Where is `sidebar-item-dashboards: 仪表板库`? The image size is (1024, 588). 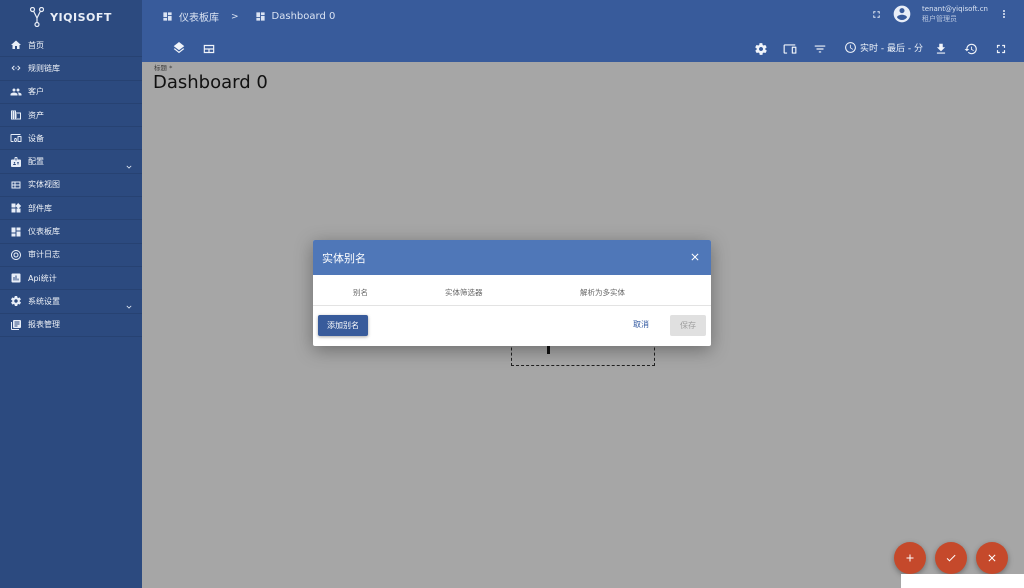 sidebar-item-dashboards: 仪表板库 is located at coordinates (71, 232).